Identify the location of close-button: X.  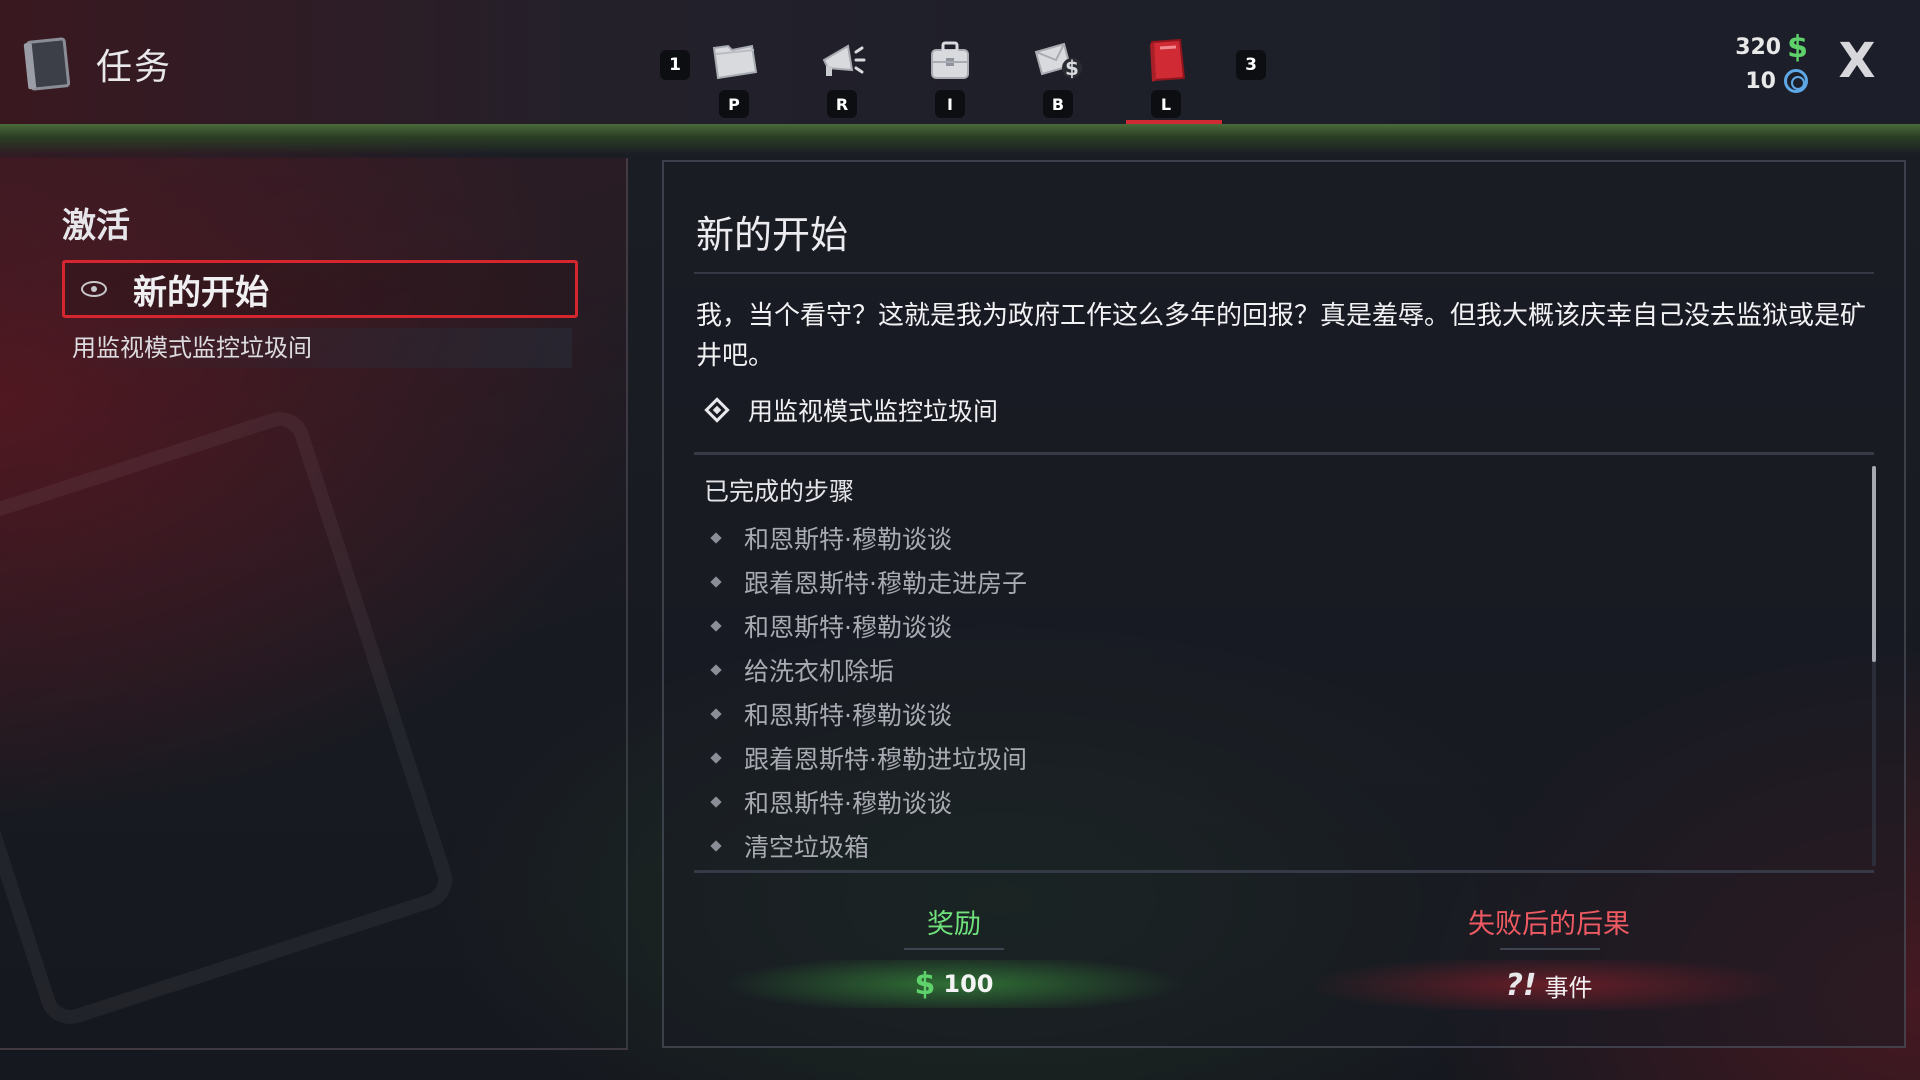
(1857, 61).